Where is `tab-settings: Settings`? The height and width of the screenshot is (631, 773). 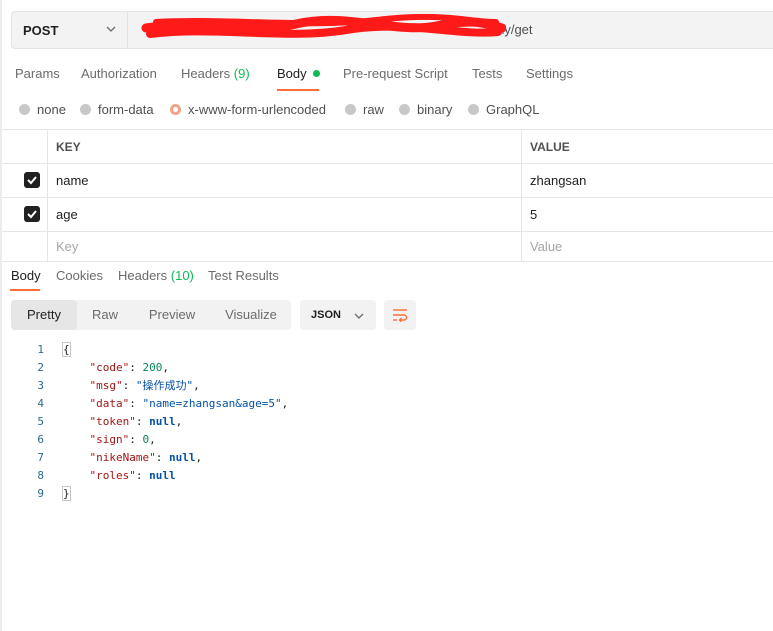
tab-settings: Settings is located at coordinates (549, 73).